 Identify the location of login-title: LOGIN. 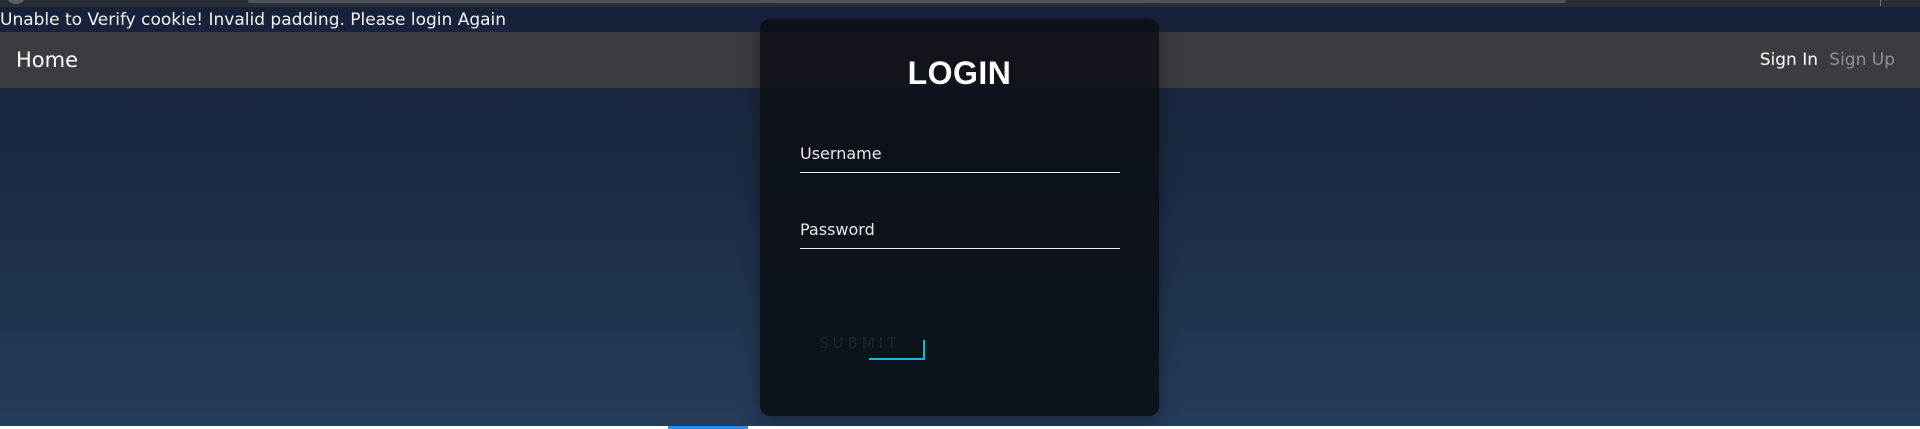
(959, 73).